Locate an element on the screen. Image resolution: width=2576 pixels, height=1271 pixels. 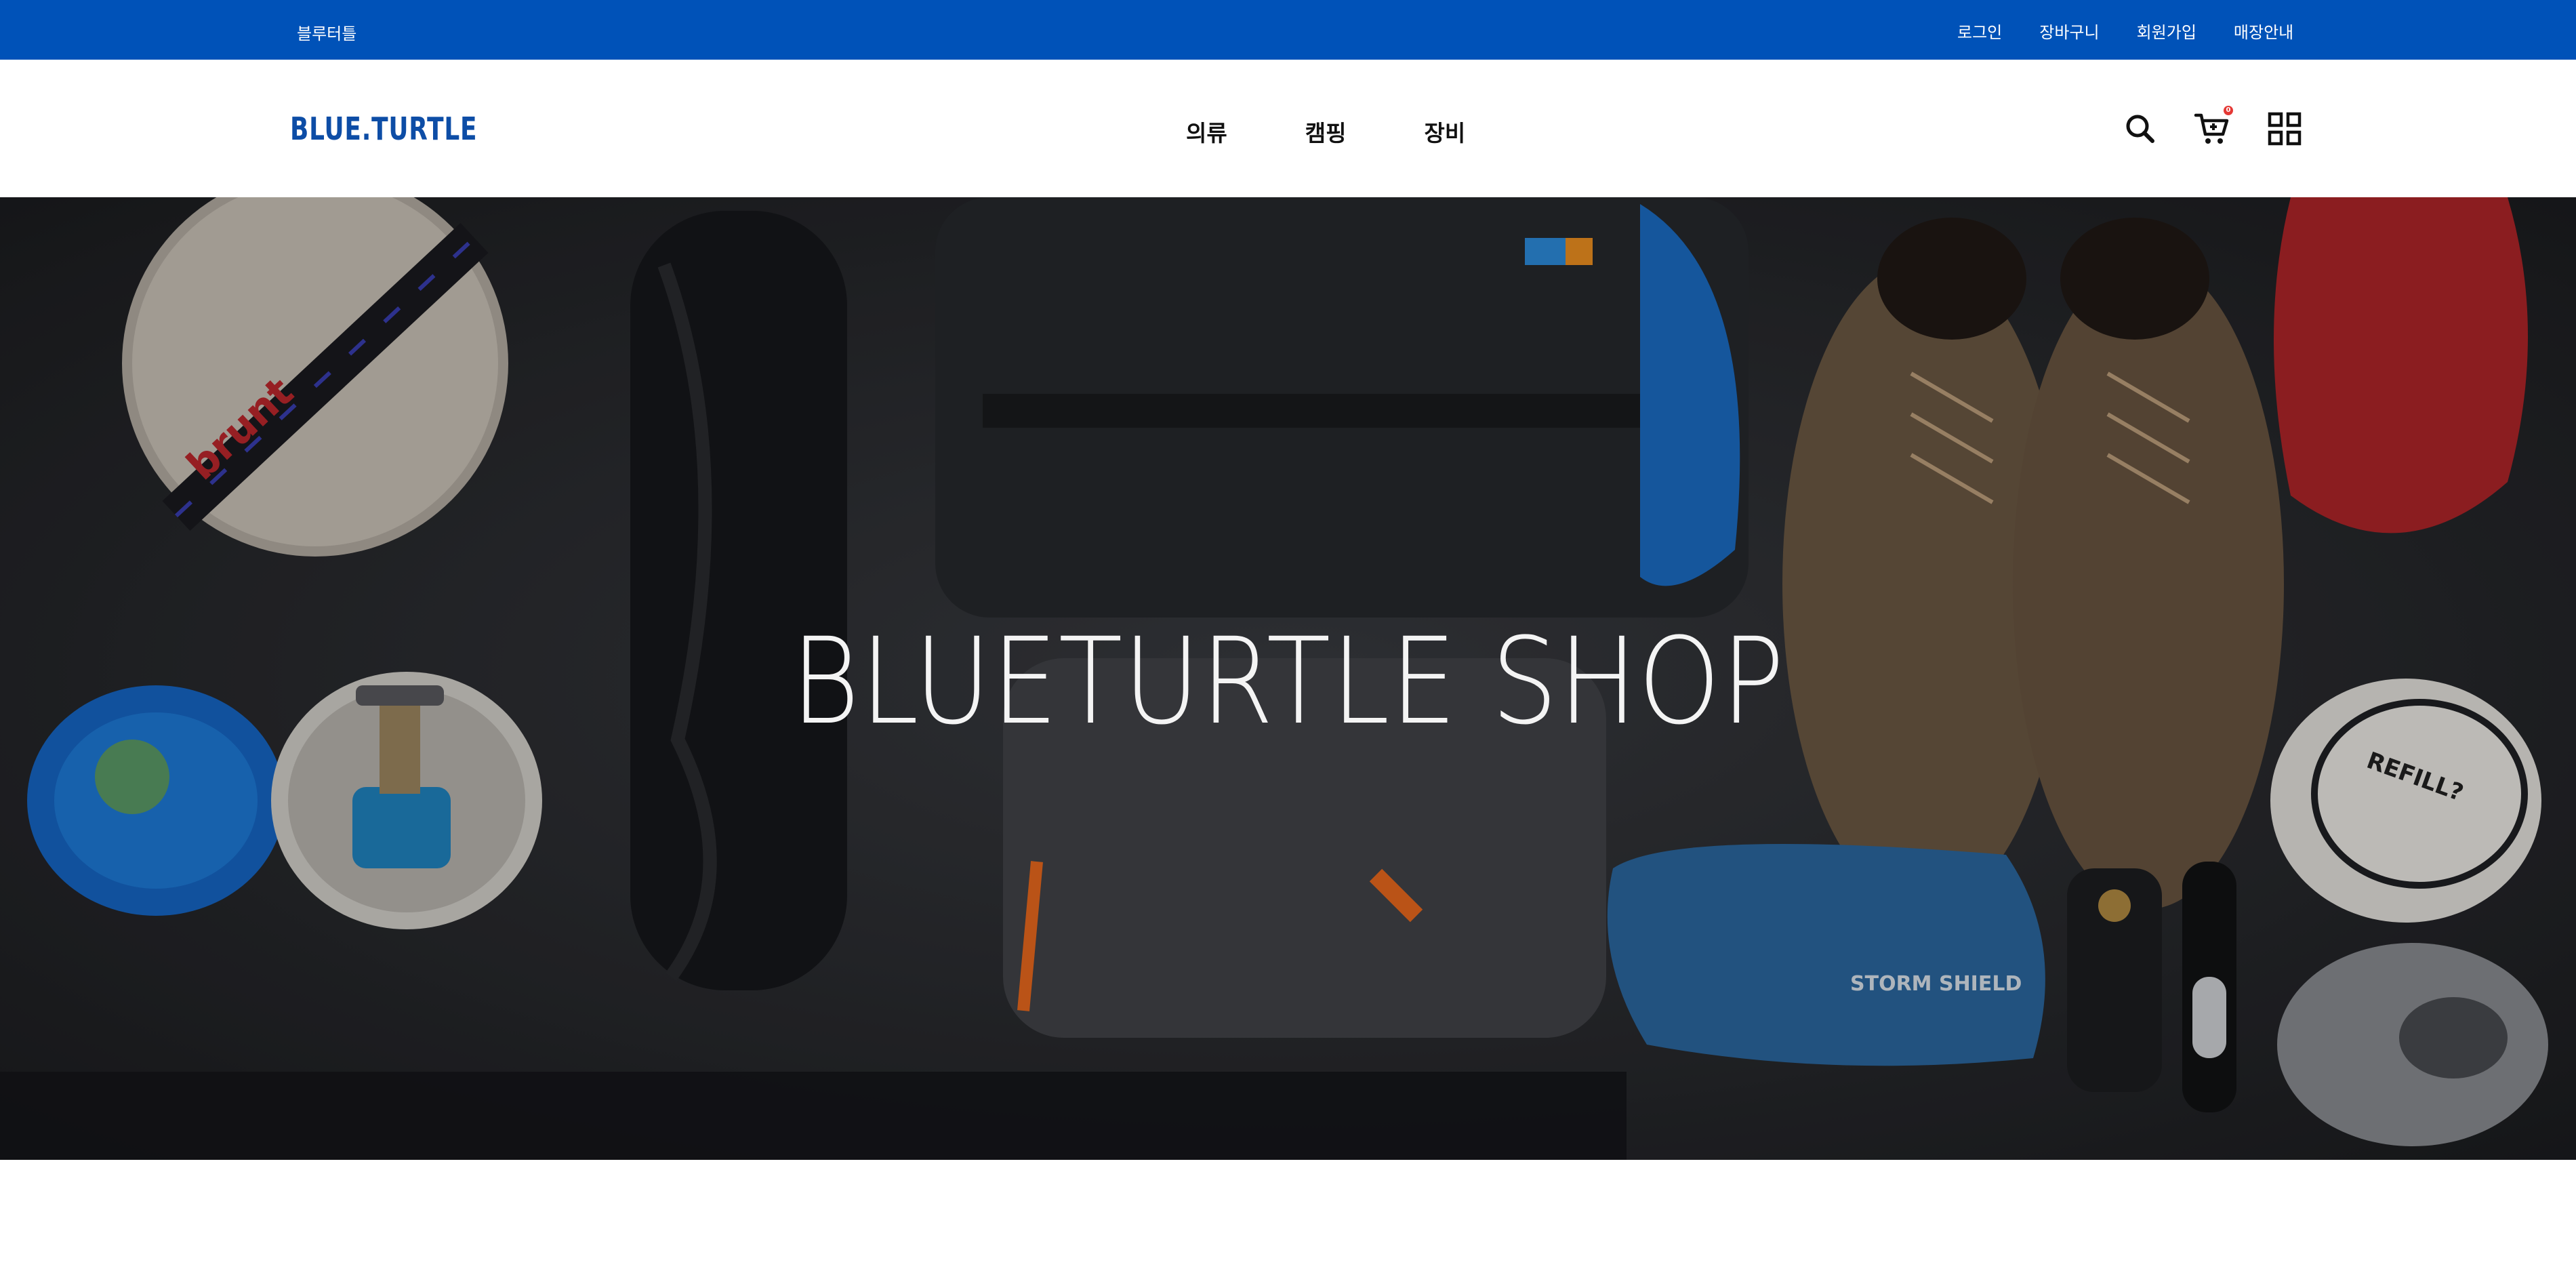
site-logo: BLUE.TURTLE is located at coordinates (404, 129).